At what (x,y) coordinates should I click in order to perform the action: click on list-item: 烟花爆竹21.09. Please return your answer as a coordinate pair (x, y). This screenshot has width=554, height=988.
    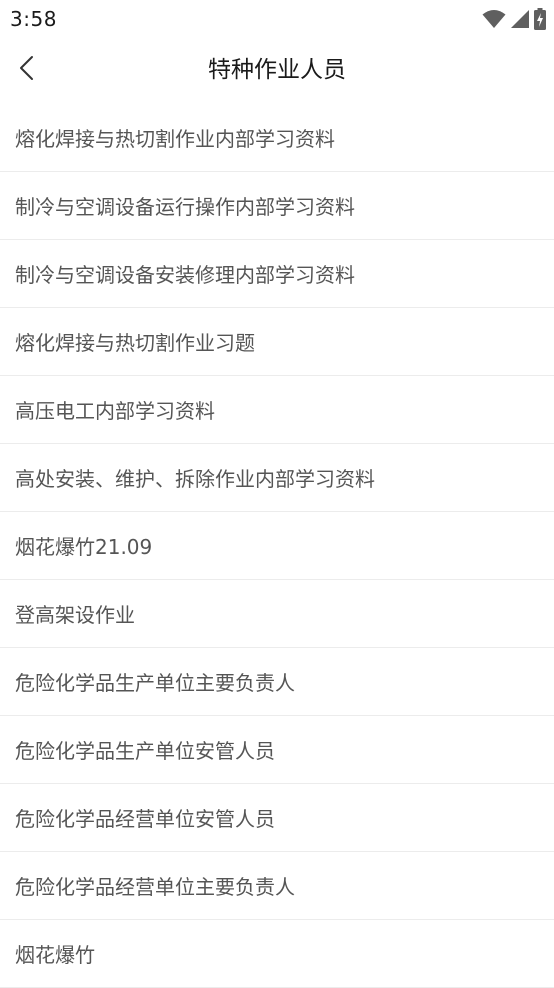
    Looking at the image, I should click on (277, 546).